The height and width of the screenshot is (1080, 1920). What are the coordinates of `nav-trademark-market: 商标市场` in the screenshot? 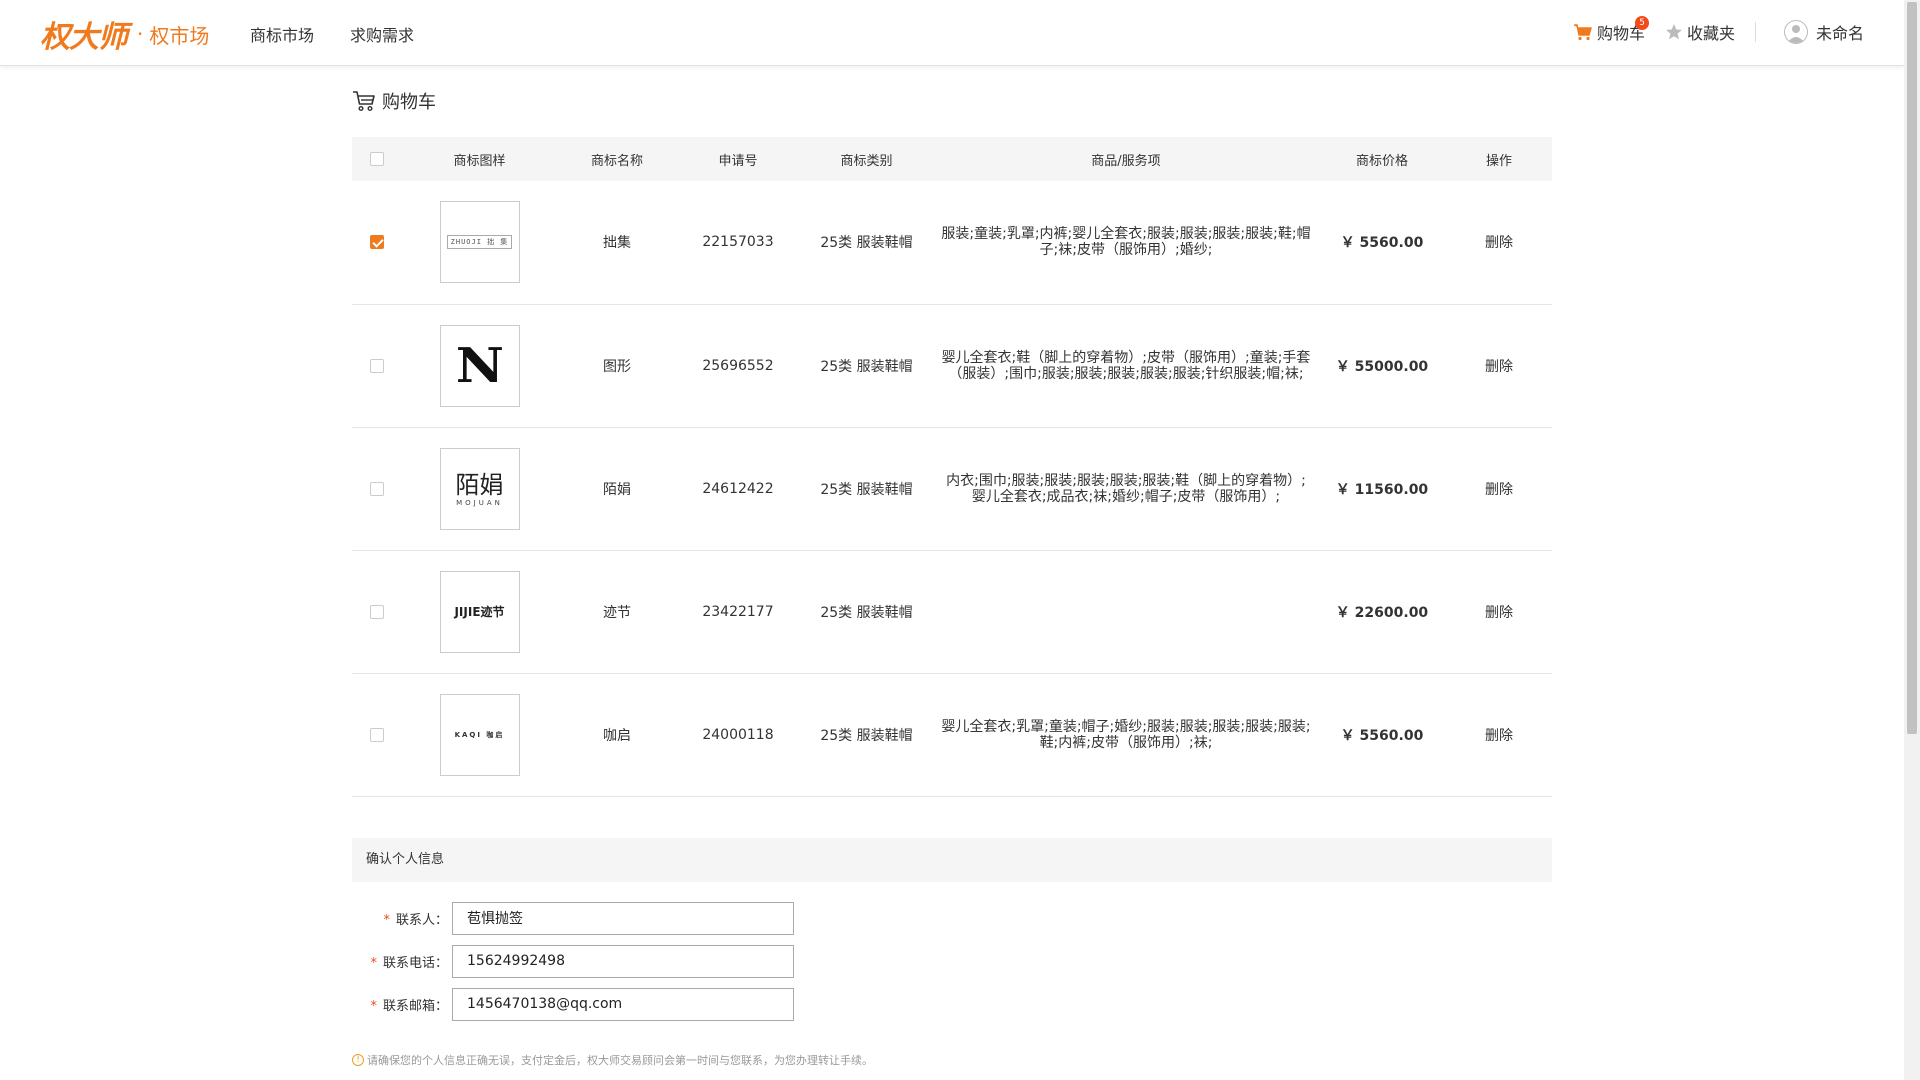 It's located at (282, 34).